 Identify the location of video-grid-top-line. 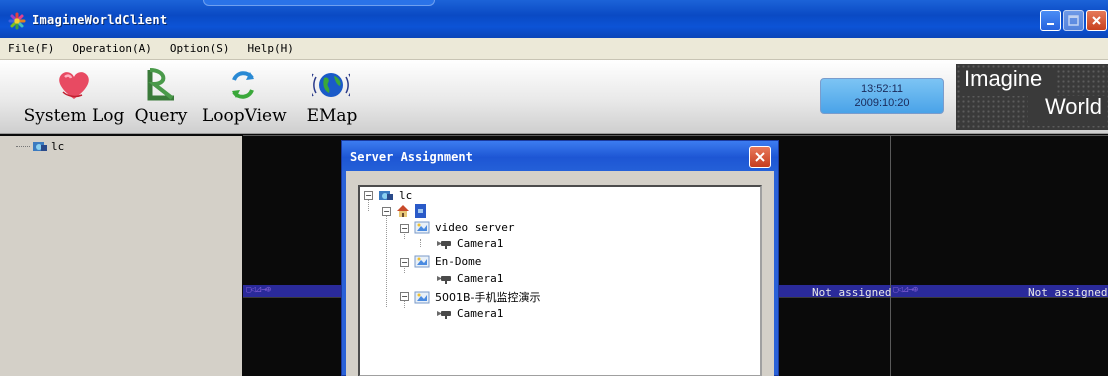
(675, 135).